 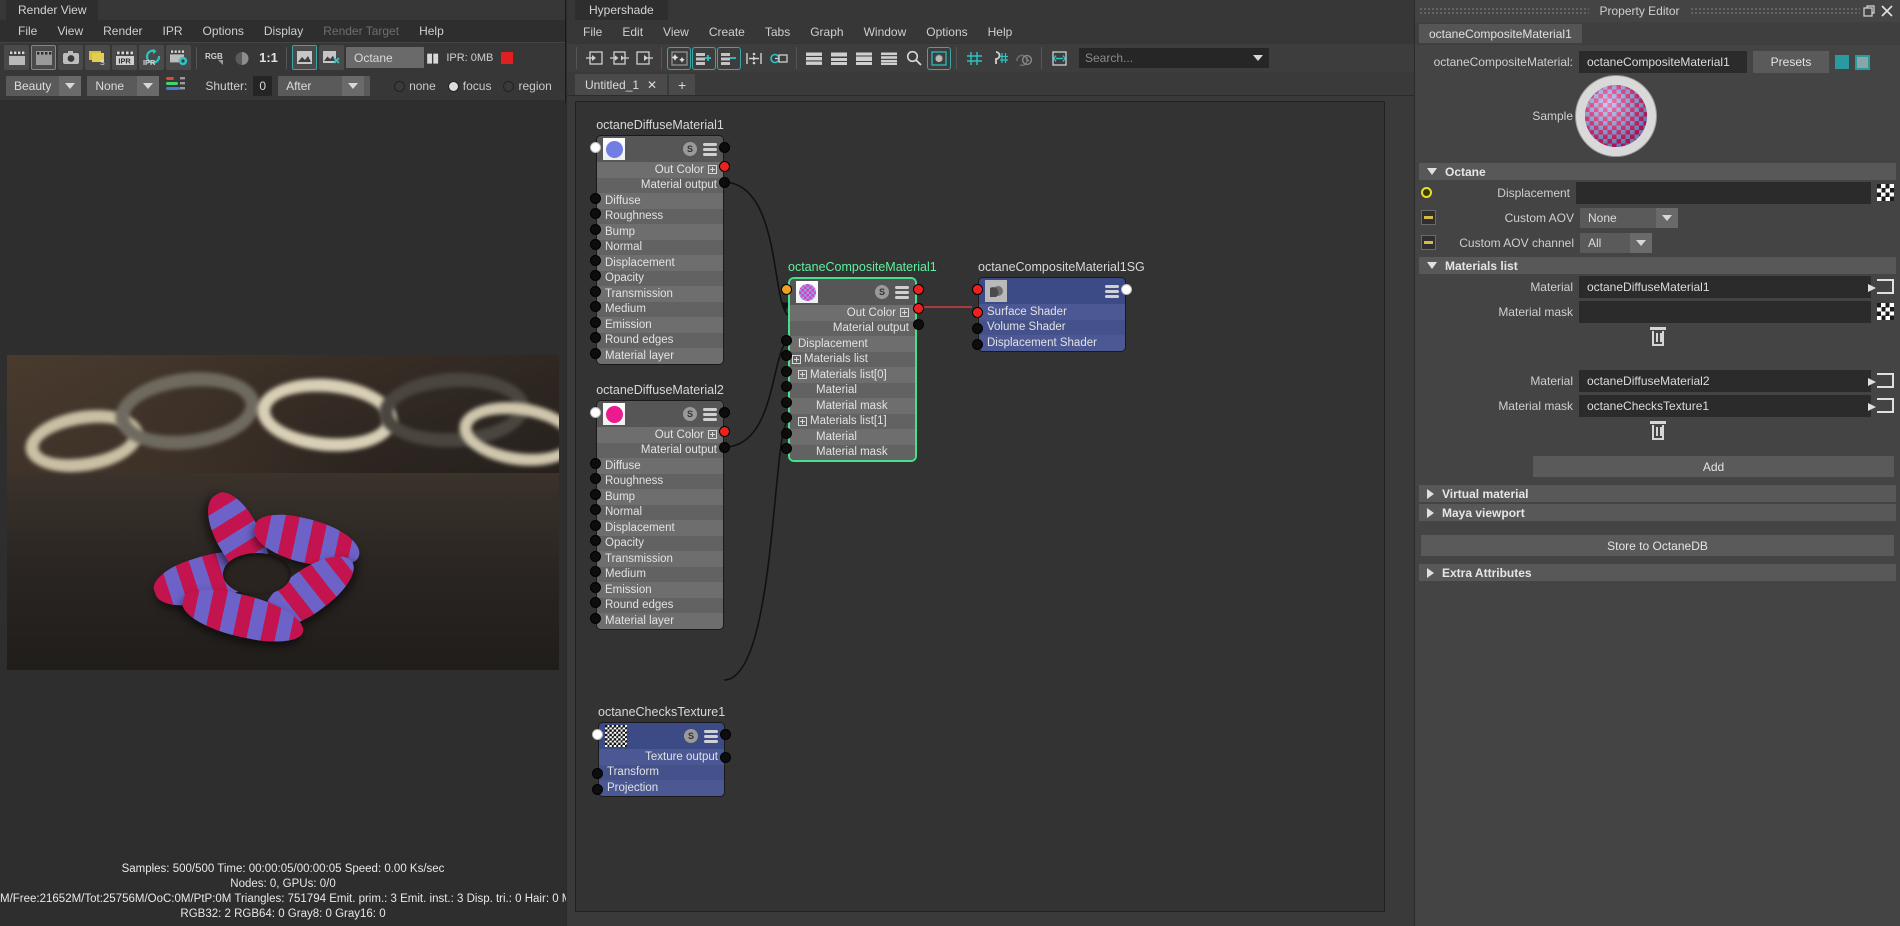 What do you see at coordinates (660, 356) in the screenshot?
I see `node-in-row: Material layer` at bounding box center [660, 356].